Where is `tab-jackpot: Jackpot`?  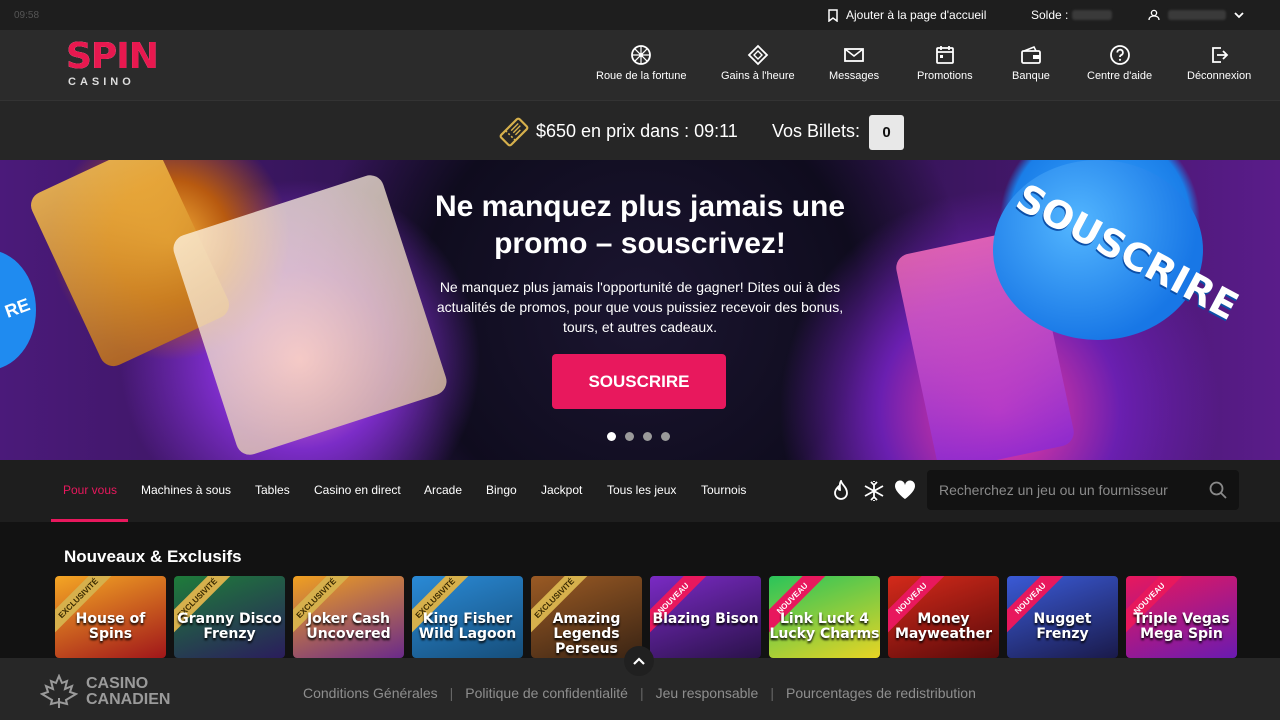
tab-jackpot: Jackpot is located at coordinates (561, 490).